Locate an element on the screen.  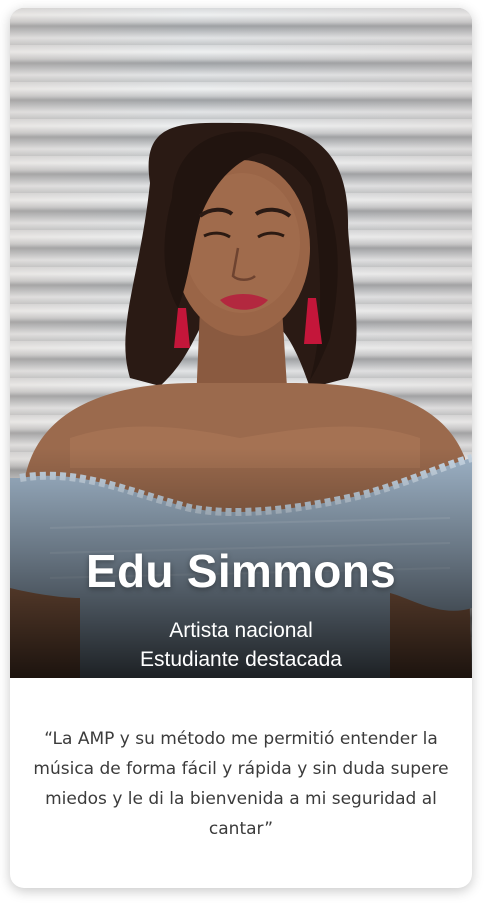
person-name: Edu Simmons is located at coordinates (240, 571).